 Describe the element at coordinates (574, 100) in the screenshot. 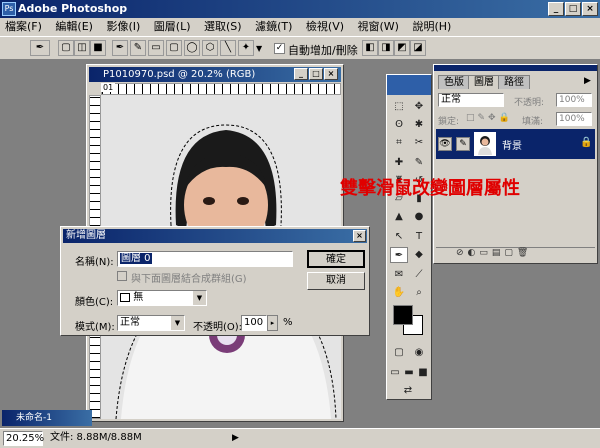

I see `layer-opacity-input: 100%` at that location.